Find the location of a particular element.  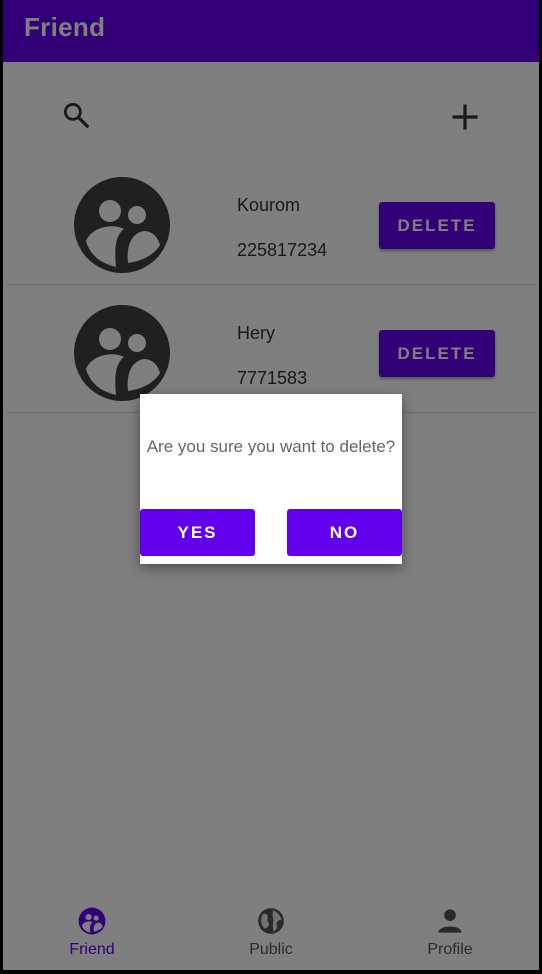

yes-button: YES is located at coordinates (197, 532).